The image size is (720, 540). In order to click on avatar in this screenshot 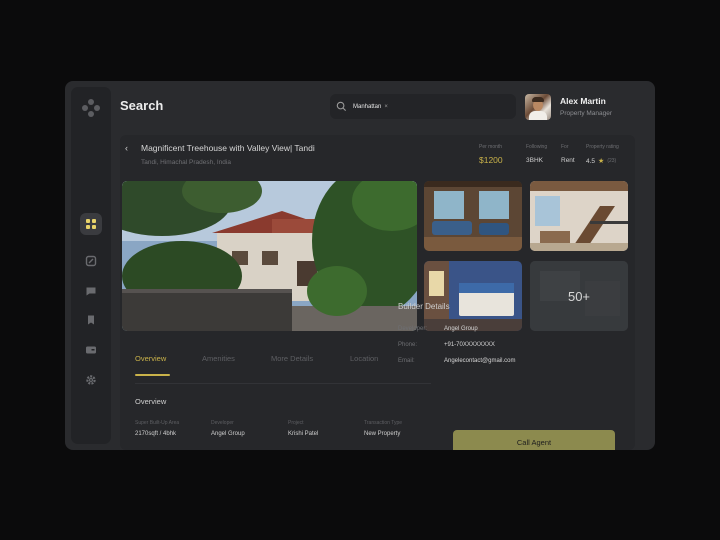, I will do `click(538, 107)`.